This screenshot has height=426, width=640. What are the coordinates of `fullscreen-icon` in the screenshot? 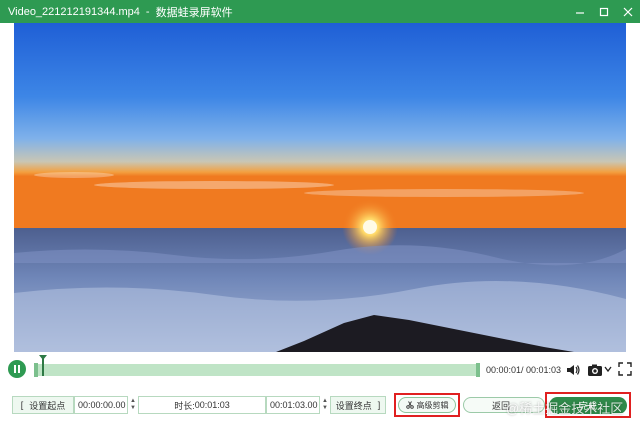 It's located at (625, 369).